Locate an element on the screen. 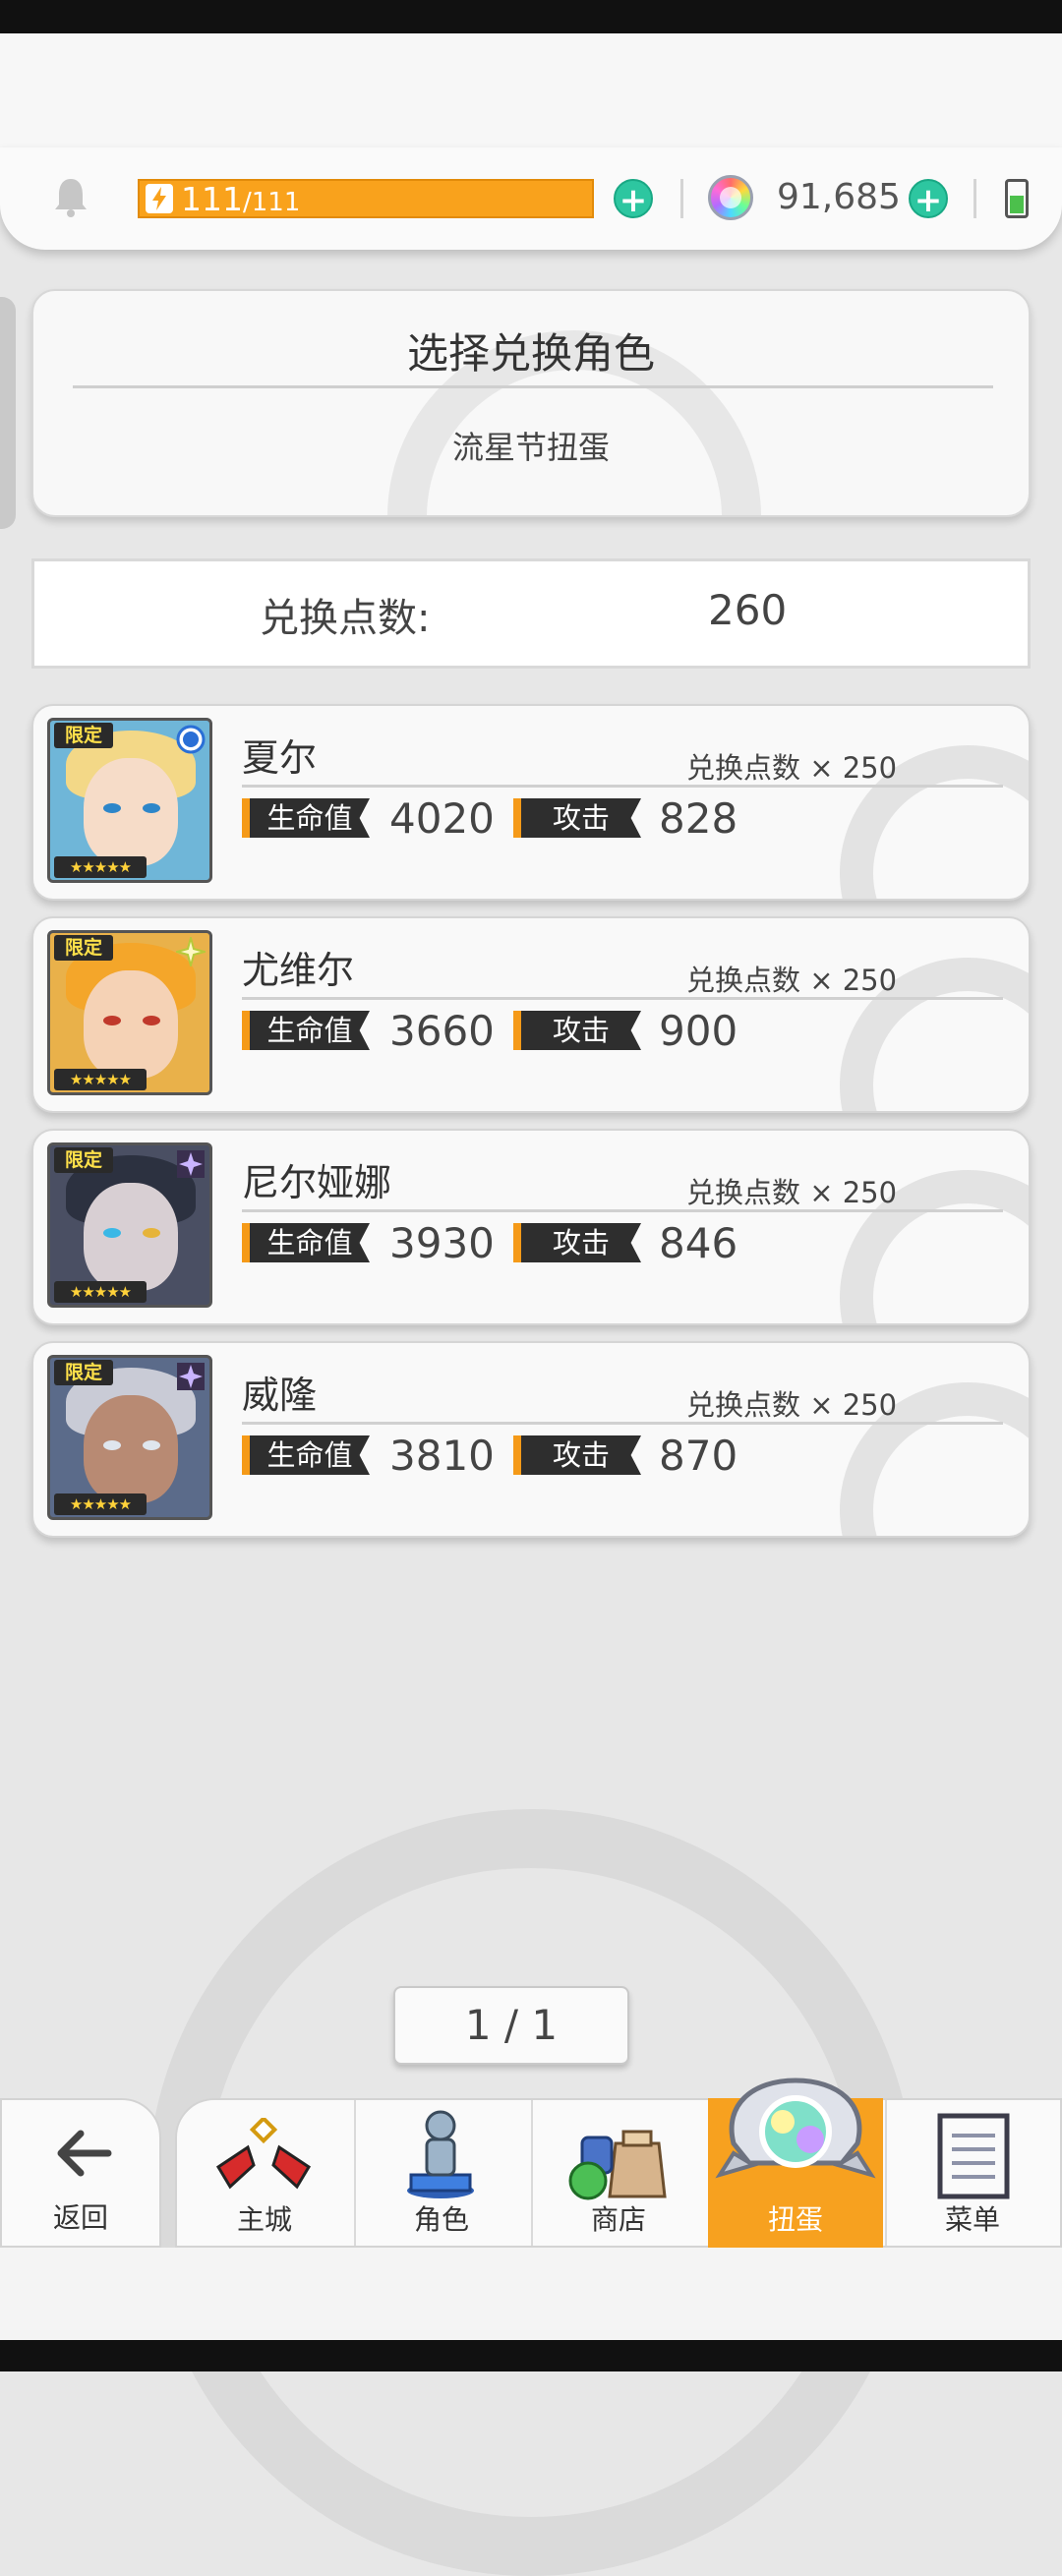  attack-value: 900 is located at coordinates (698, 1031).